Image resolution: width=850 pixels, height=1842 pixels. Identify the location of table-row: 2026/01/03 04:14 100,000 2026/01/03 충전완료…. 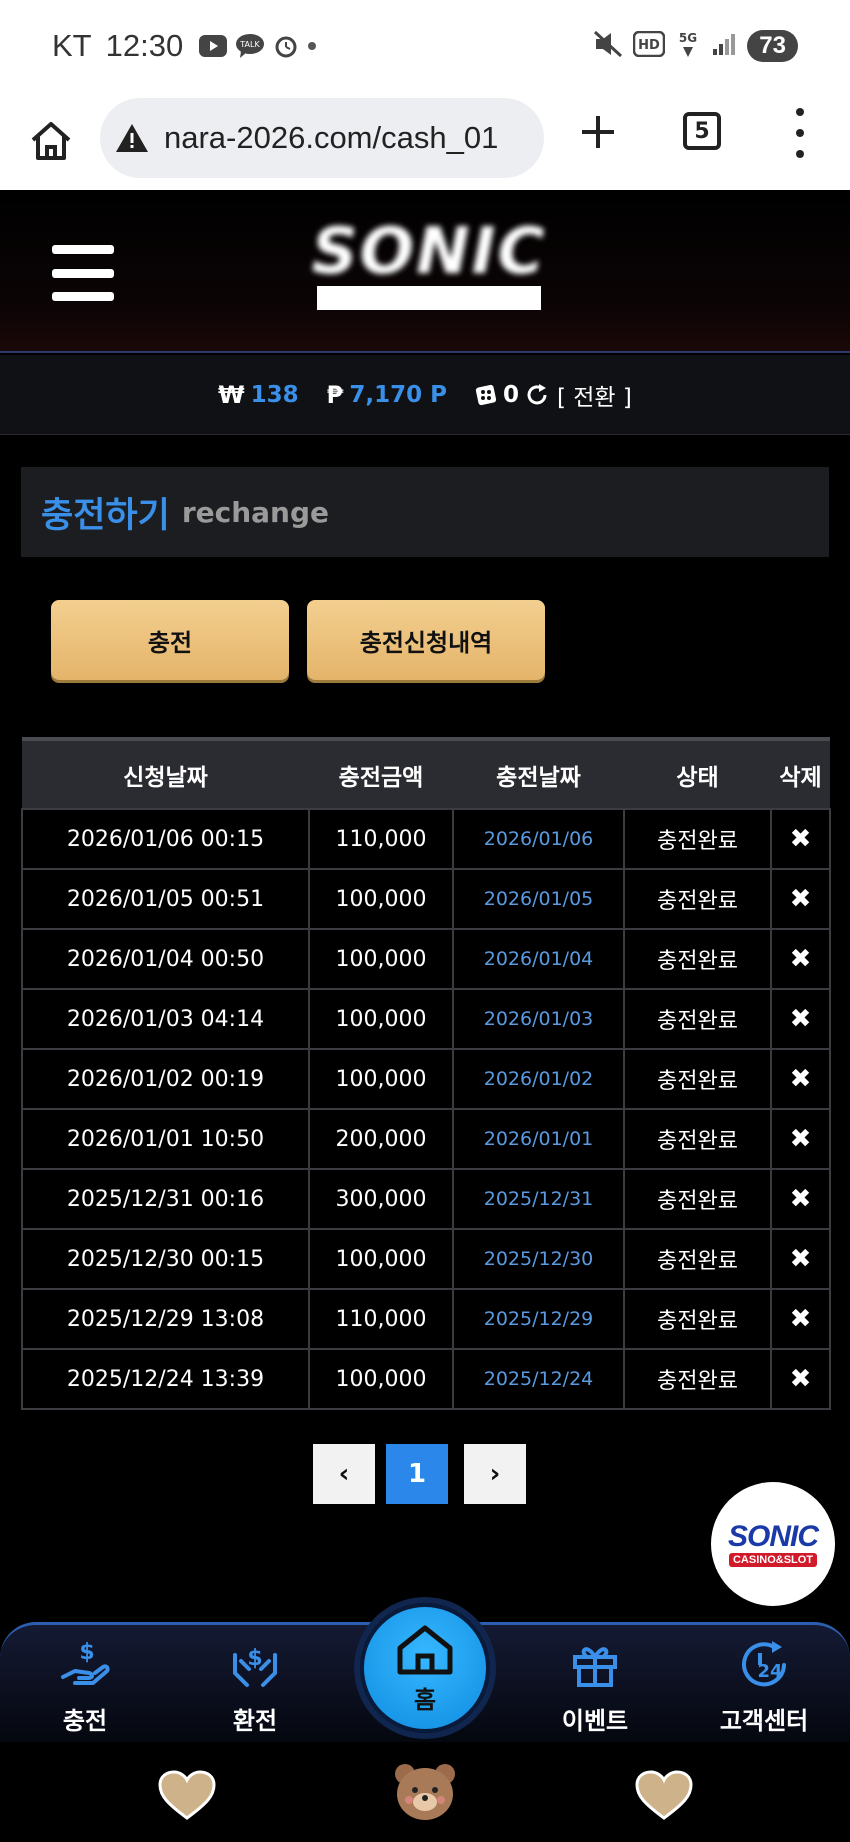
(426, 1019).